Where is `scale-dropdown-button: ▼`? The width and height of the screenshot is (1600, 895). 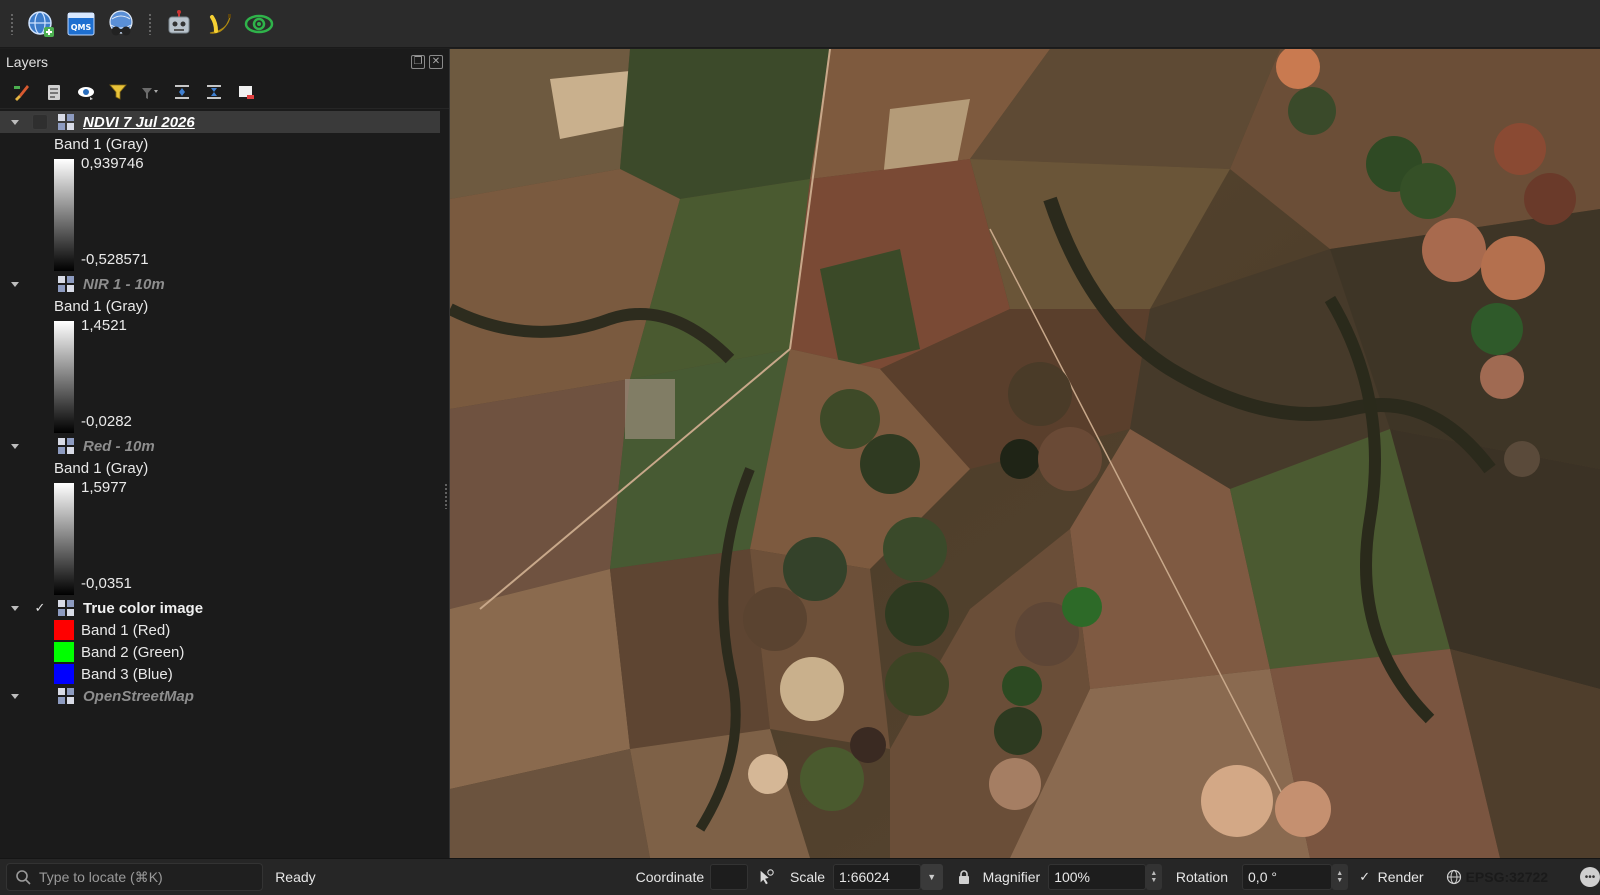
scale-dropdown-button: ▼ is located at coordinates (931, 877).